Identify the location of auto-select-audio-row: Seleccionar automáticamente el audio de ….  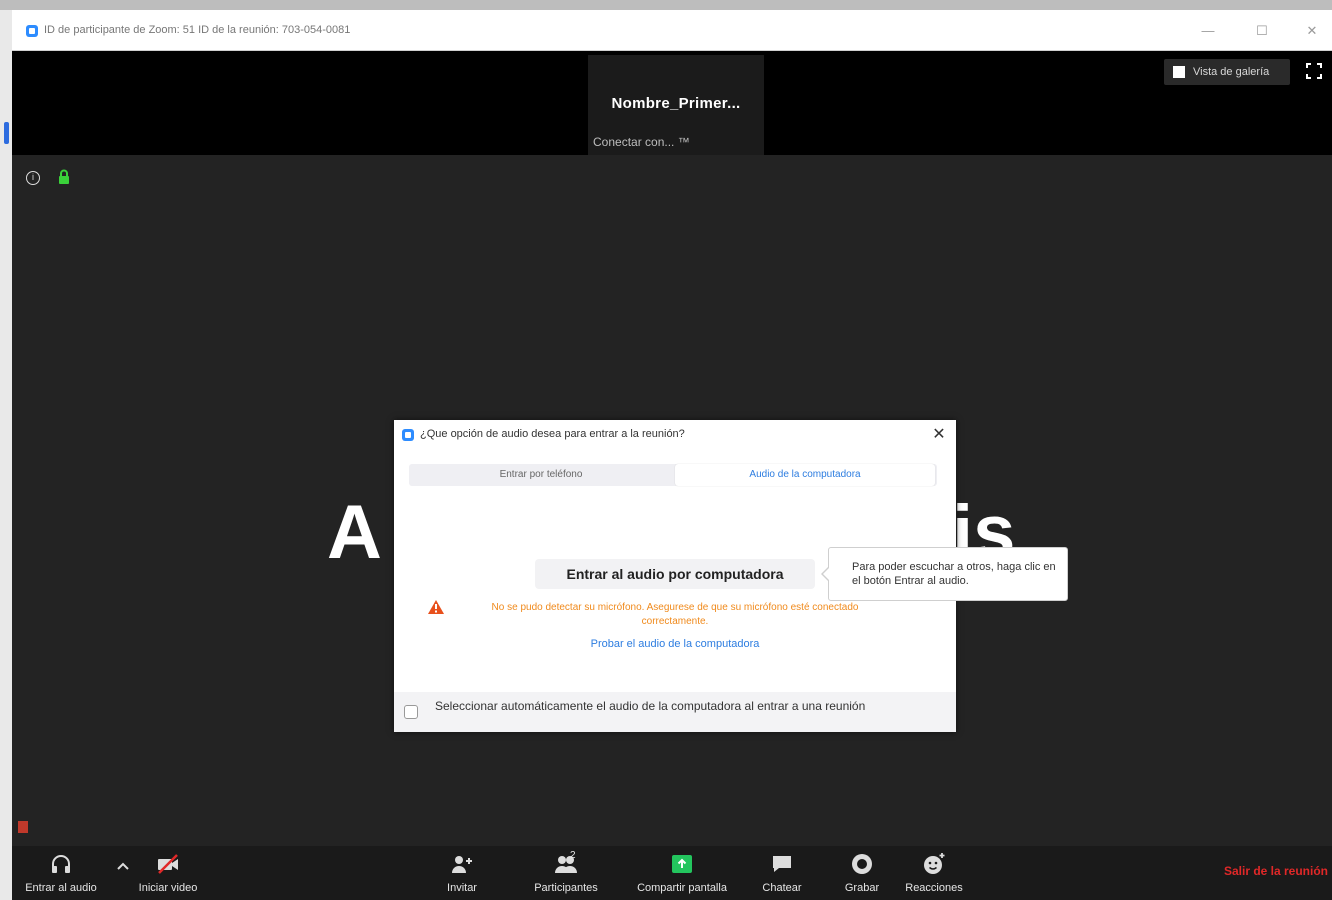
(675, 712).